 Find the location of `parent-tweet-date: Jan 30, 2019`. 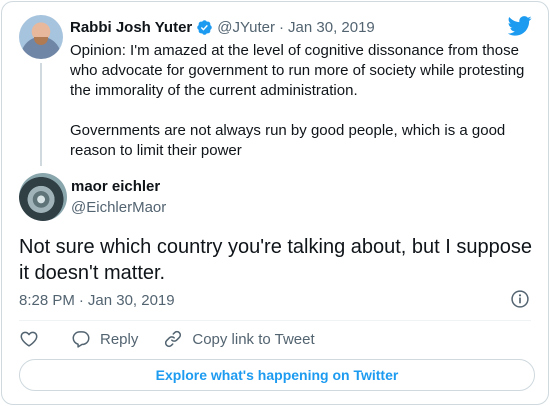

parent-tweet-date: Jan 30, 2019 is located at coordinates (331, 27).